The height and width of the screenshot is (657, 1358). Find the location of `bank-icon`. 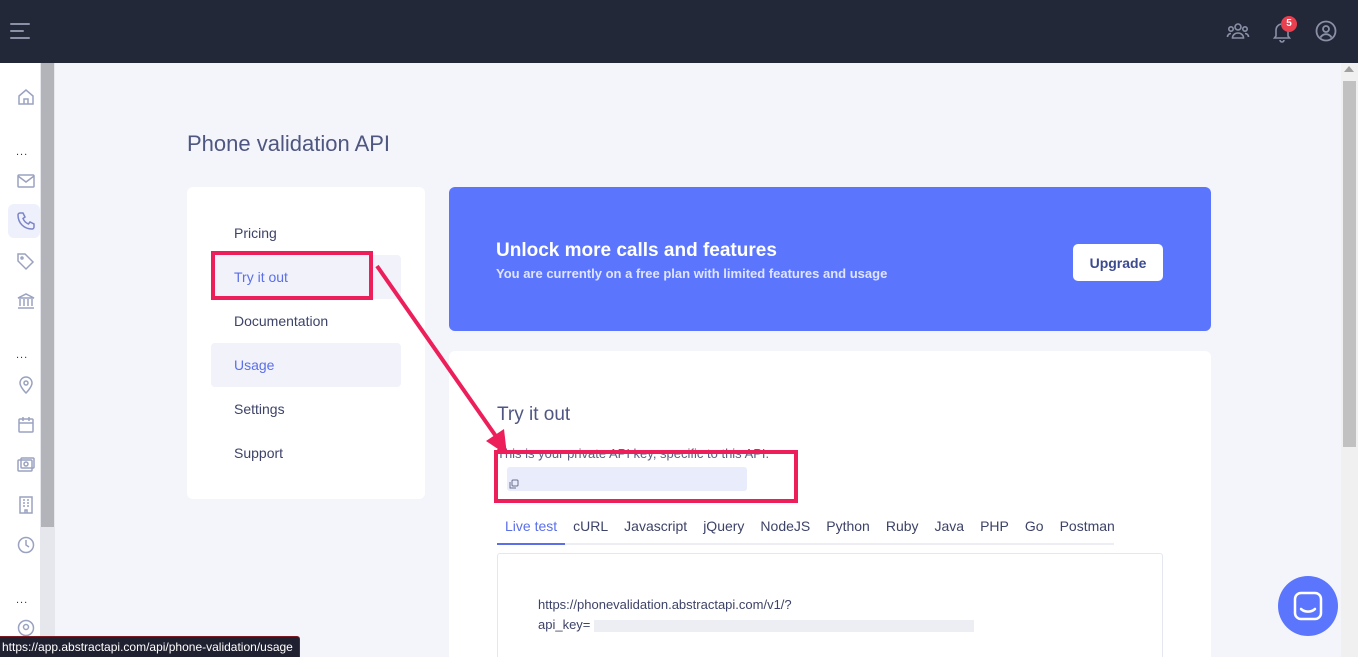

bank-icon is located at coordinates (26, 301).